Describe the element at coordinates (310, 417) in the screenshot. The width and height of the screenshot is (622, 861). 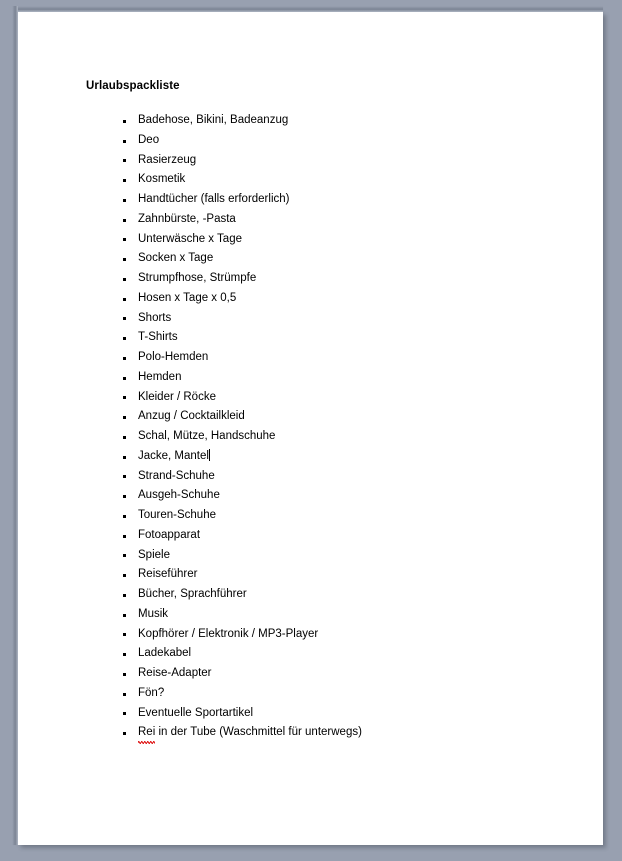
I see `list-item: Anzug / Cocktailkleid` at that location.